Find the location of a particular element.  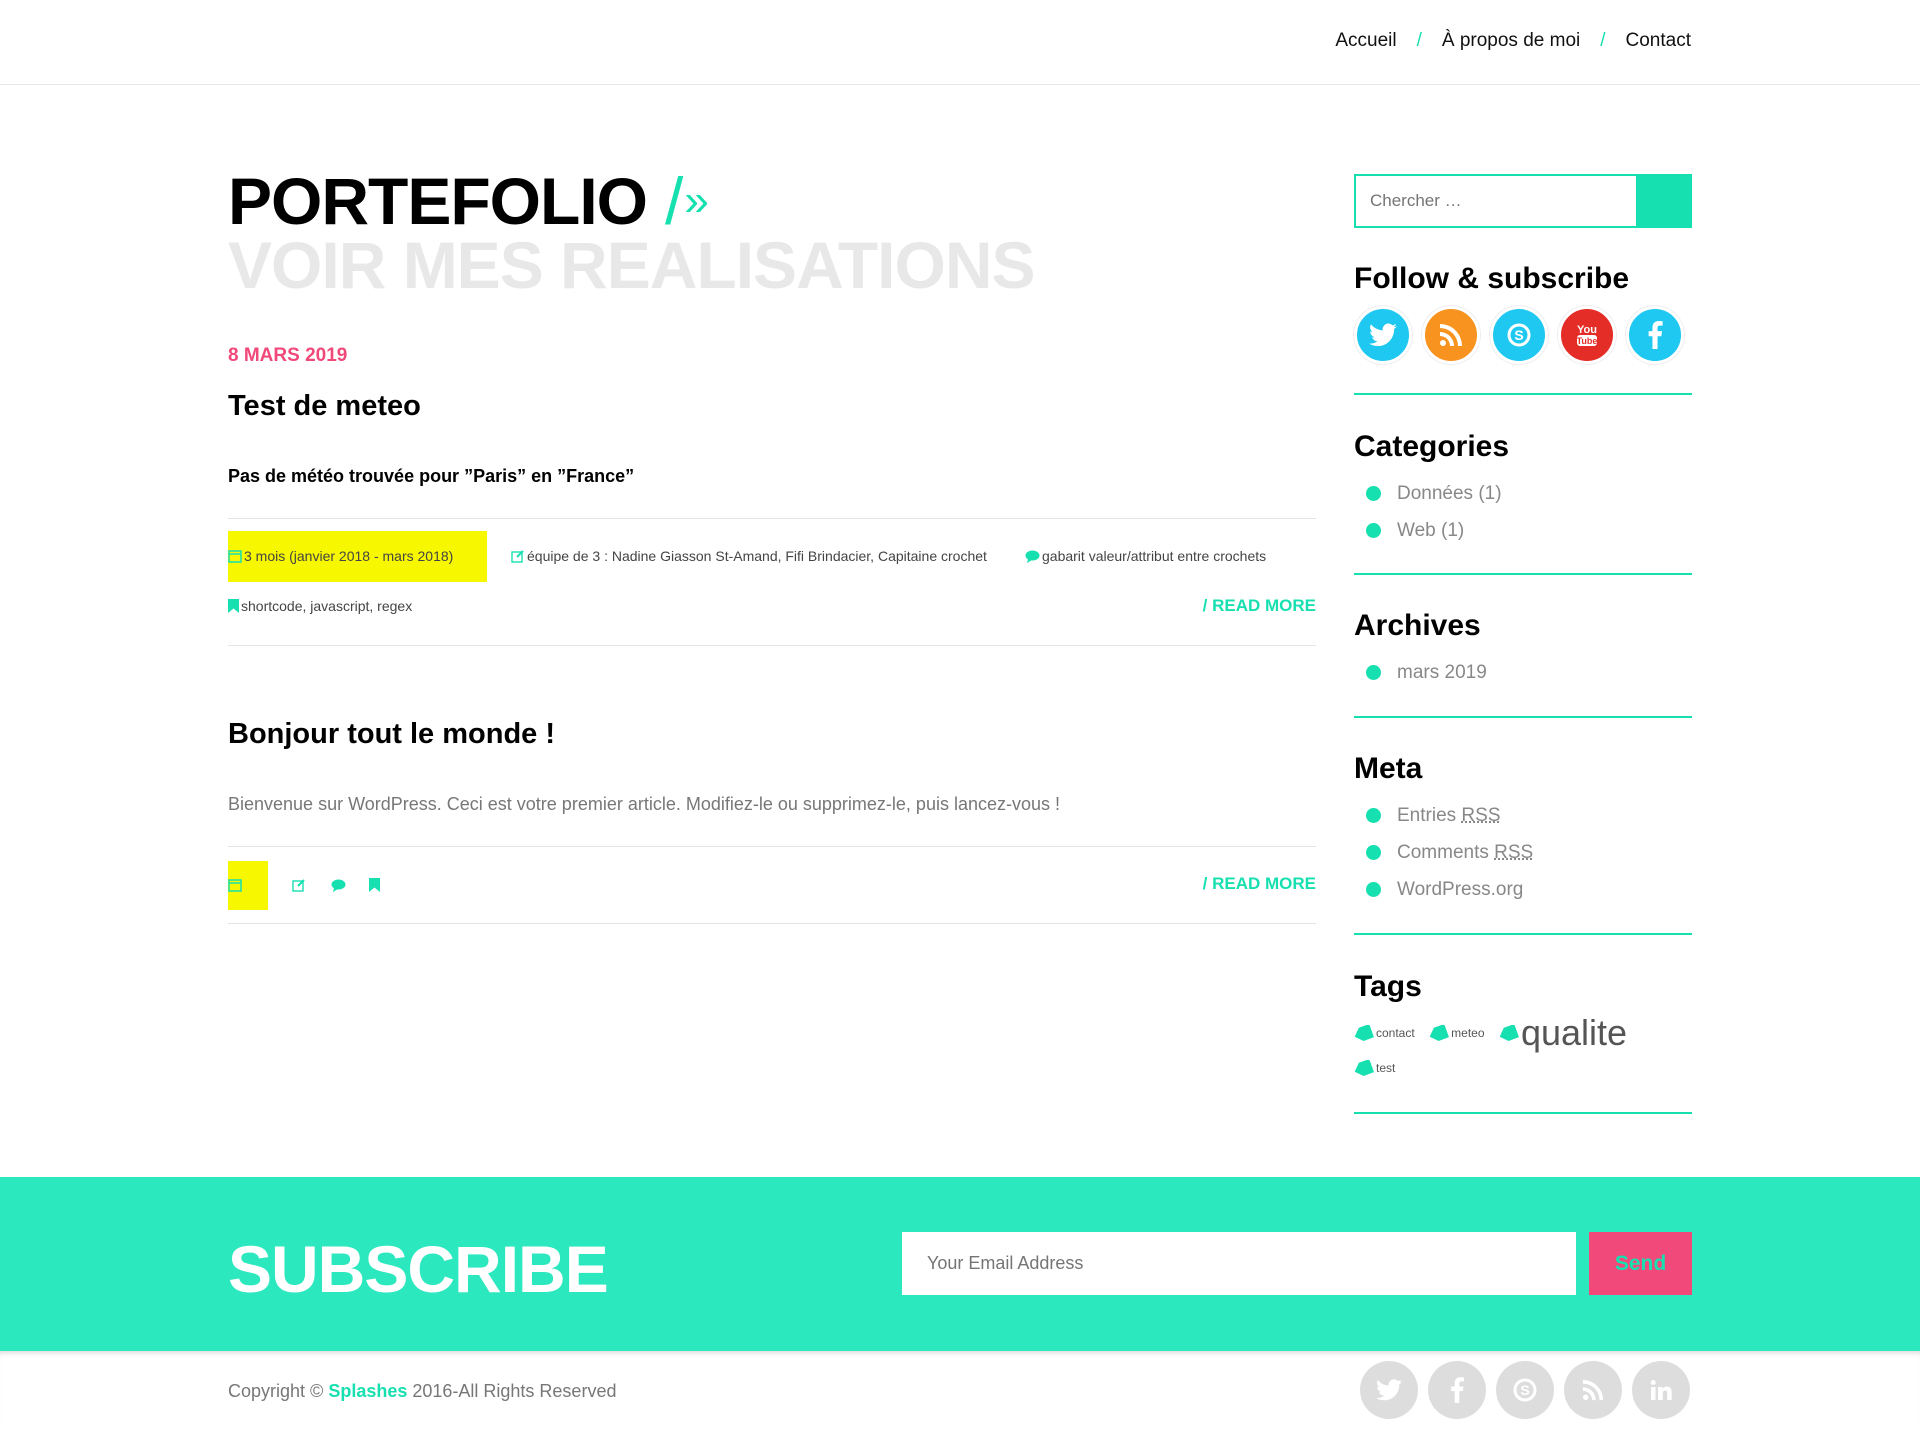

tag-label: qualite is located at coordinates (1574, 1032).